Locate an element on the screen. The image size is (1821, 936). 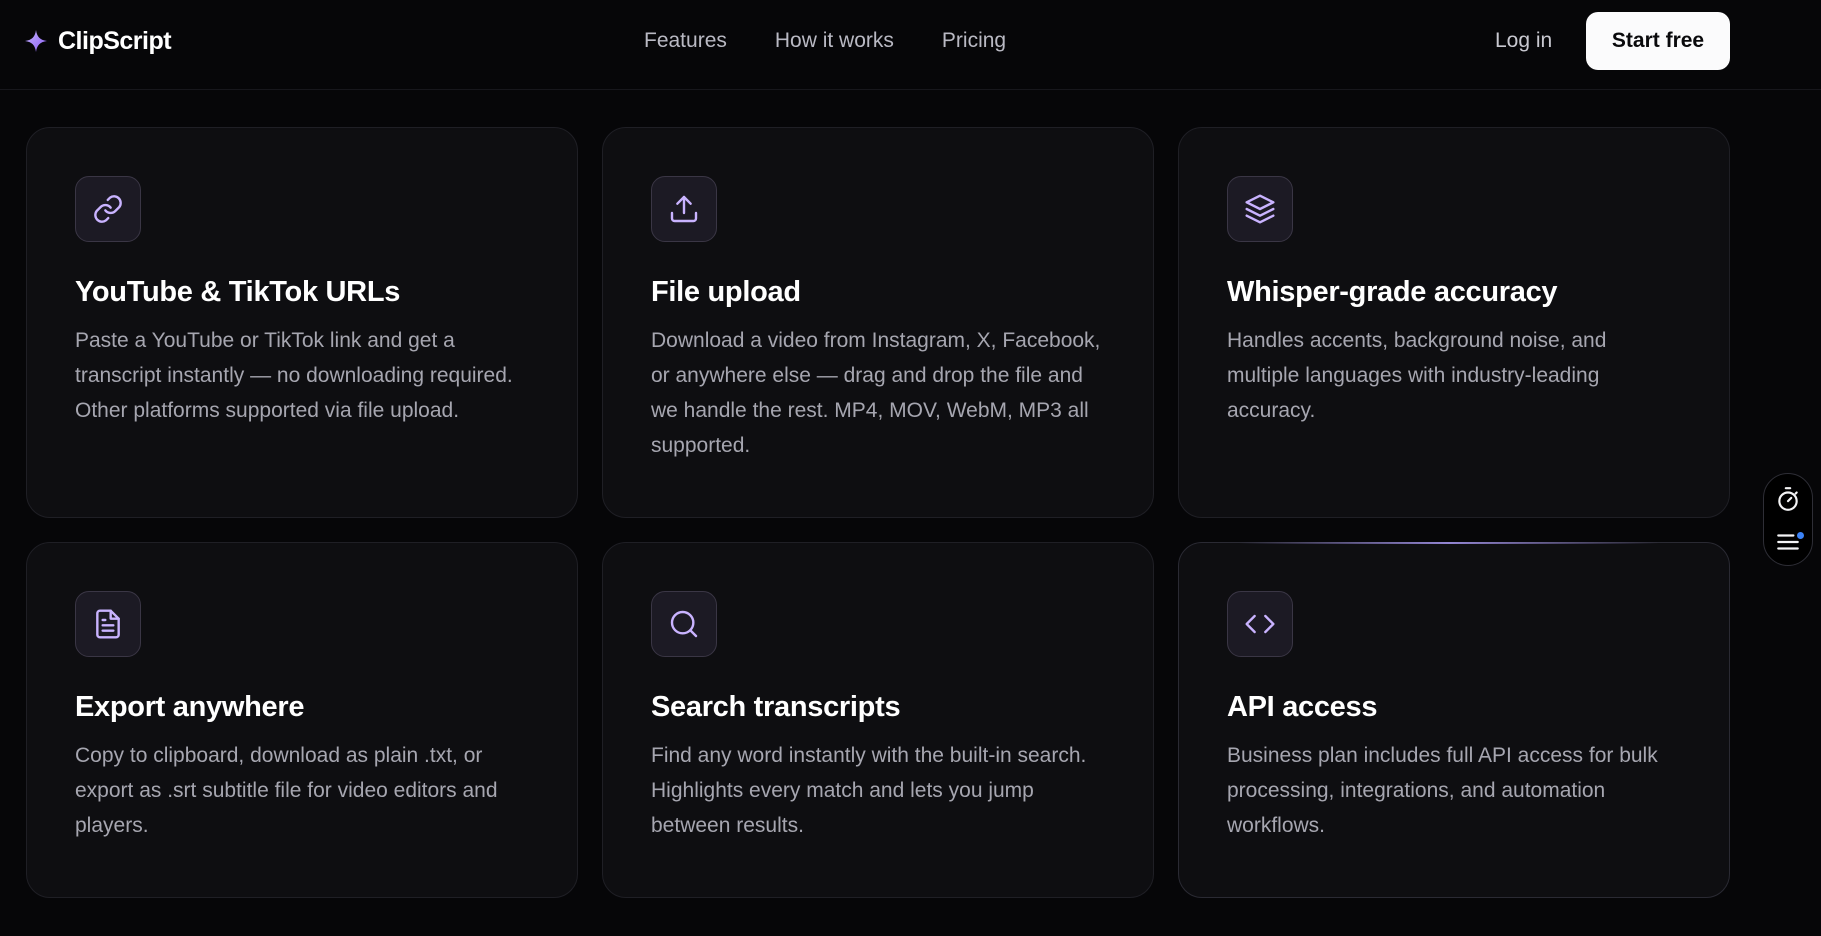
login-link: Log in is located at coordinates (1523, 41).